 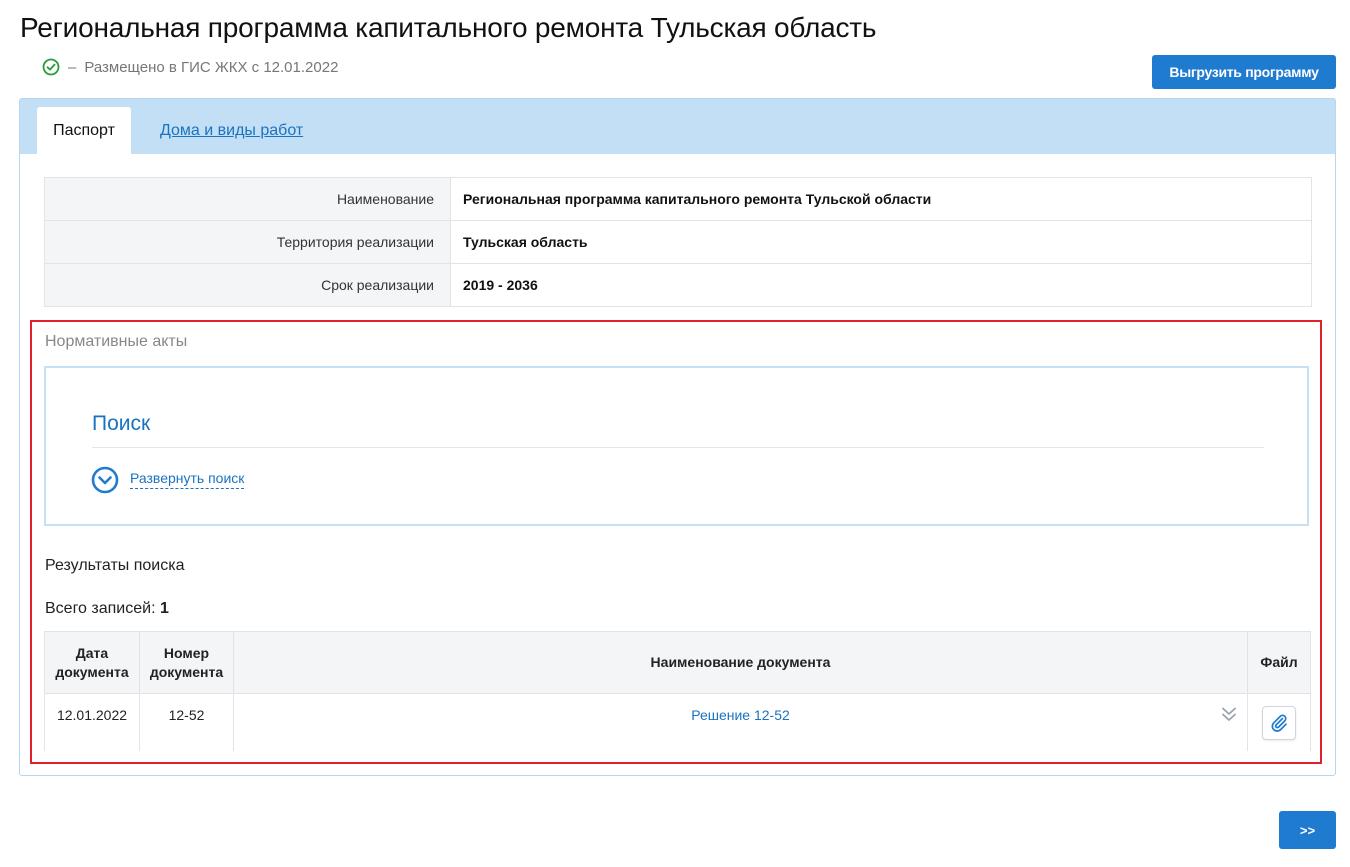 What do you see at coordinates (51, 67) in the screenshot?
I see `check-circle-icon` at bounding box center [51, 67].